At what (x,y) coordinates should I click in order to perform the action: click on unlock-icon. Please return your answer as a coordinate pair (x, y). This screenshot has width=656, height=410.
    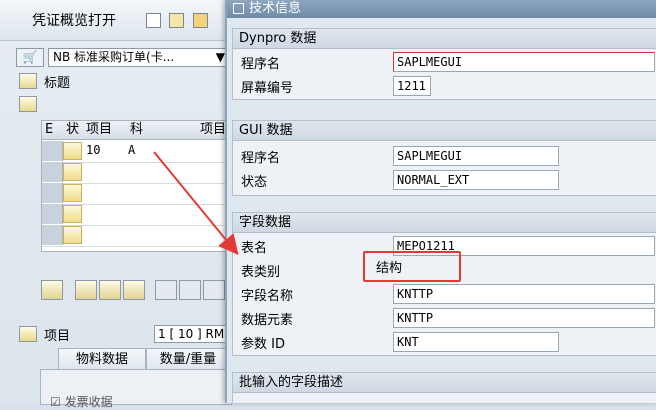
    Looking at the image, I should click on (214, 290).